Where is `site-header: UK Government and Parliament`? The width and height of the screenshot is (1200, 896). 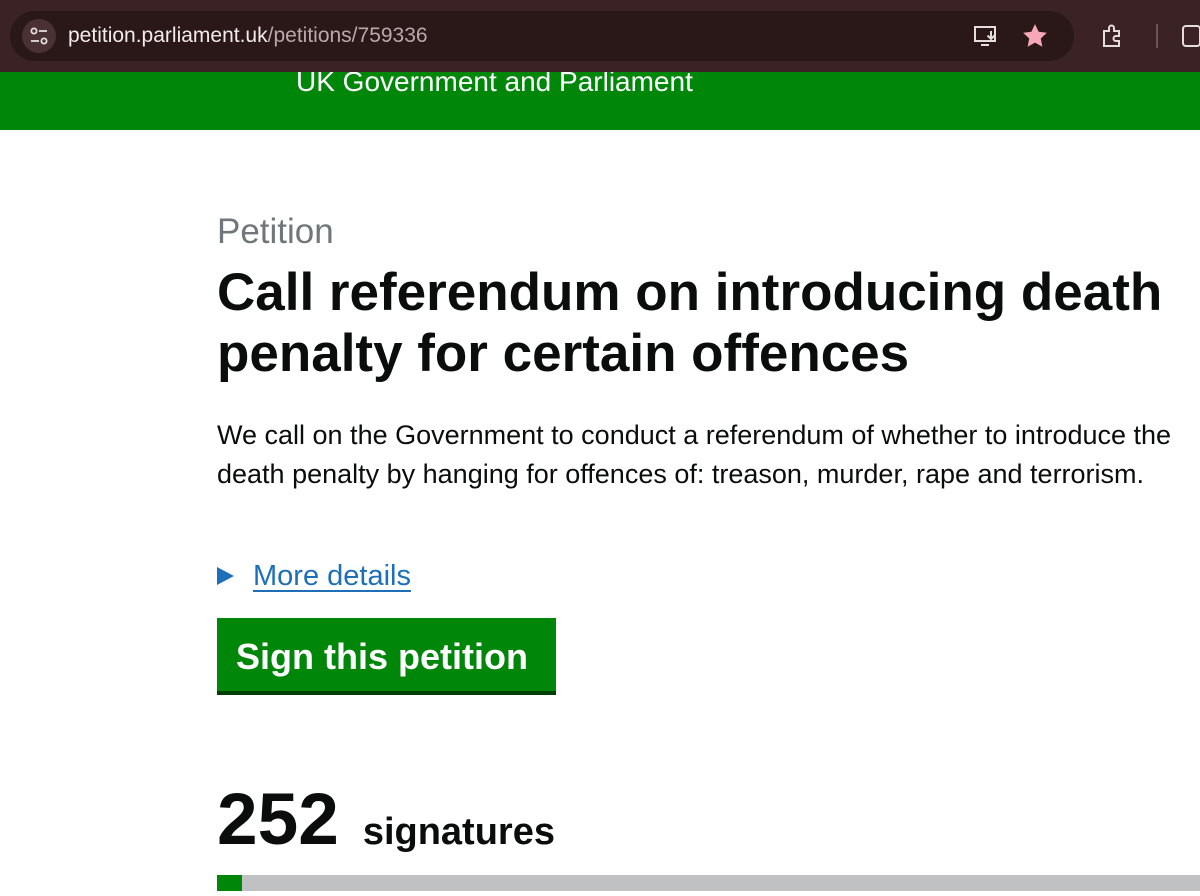 site-header: UK Government and Parliament is located at coordinates (600, 101).